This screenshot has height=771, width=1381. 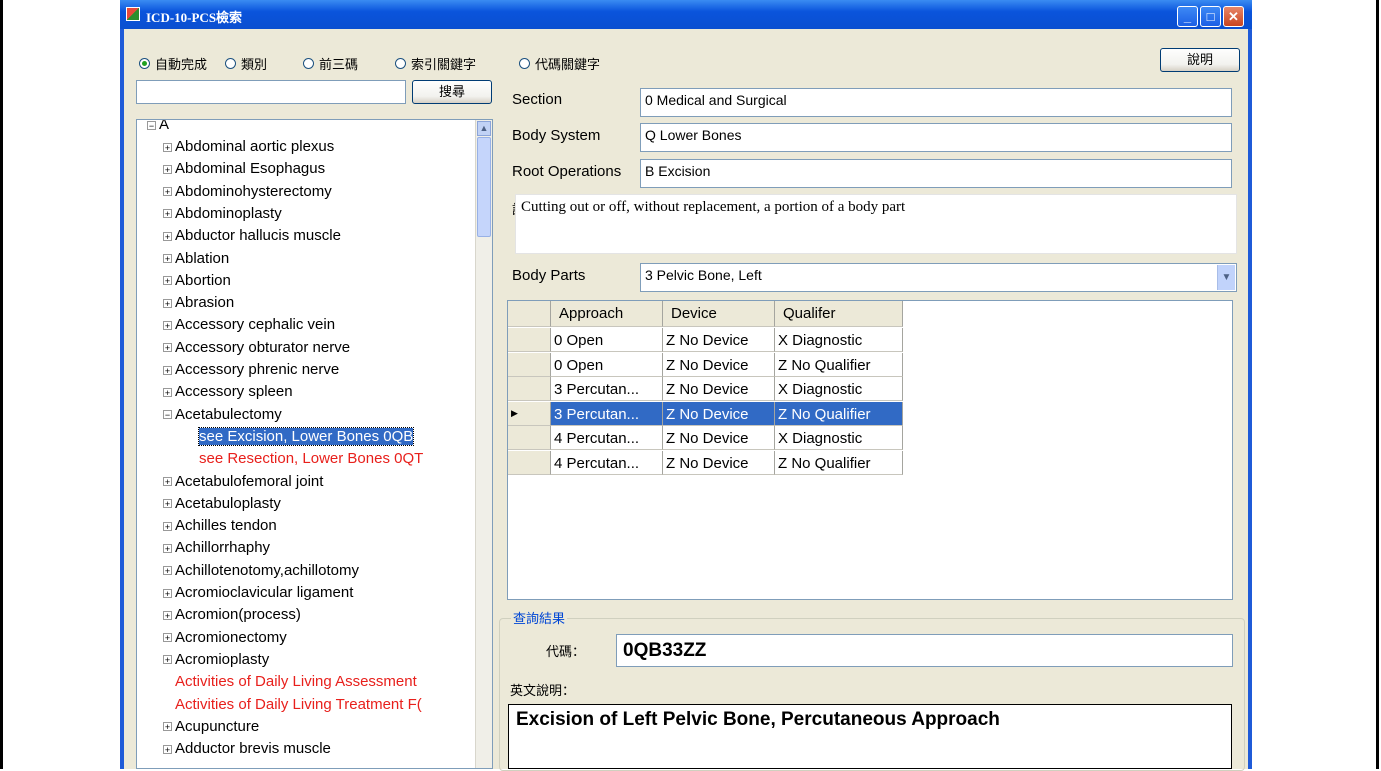 I want to click on help-button: 說明, so click(x=1200, y=60).